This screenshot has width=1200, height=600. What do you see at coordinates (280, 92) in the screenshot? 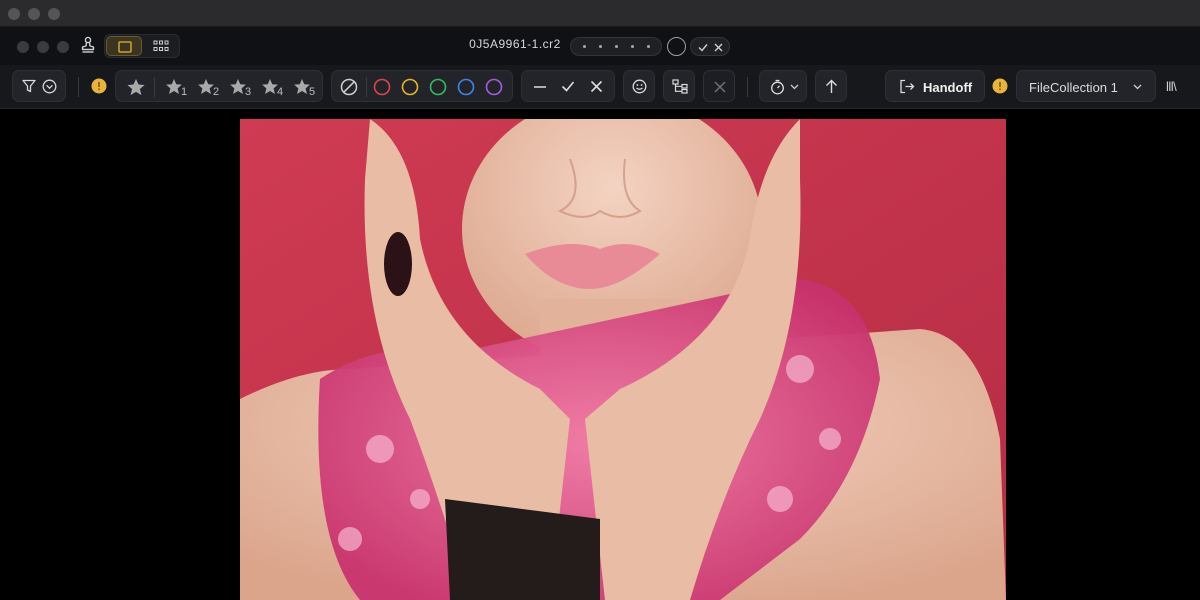
I see `star-number: 4` at bounding box center [280, 92].